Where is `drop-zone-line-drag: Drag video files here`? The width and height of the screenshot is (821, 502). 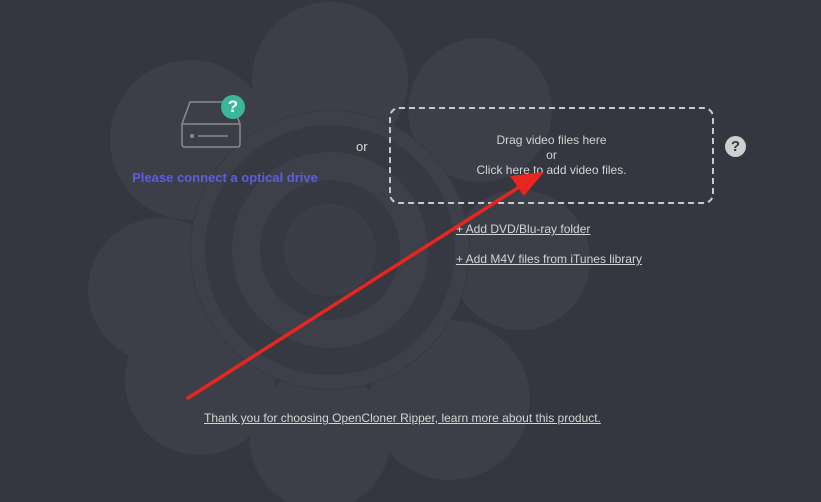
drop-zone-line-drag: Drag video files here is located at coordinates (551, 140).